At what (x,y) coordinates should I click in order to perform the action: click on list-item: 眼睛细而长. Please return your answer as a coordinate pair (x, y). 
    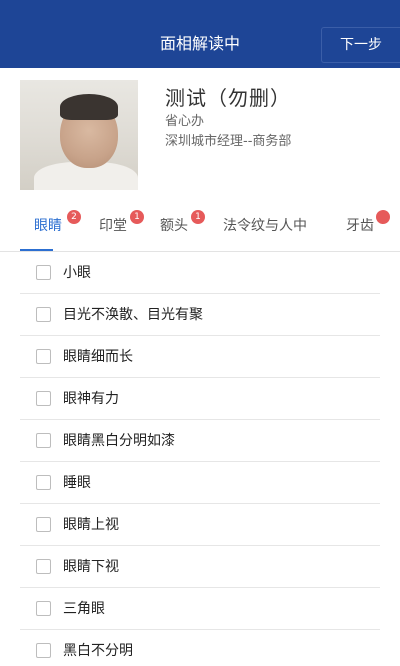
    Looking at the image, I should click on (200, 357).